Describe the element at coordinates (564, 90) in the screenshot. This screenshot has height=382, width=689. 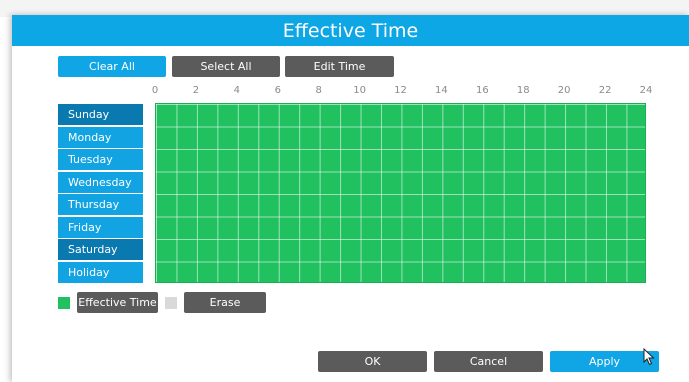
I see `hour-label: 20` at that location.